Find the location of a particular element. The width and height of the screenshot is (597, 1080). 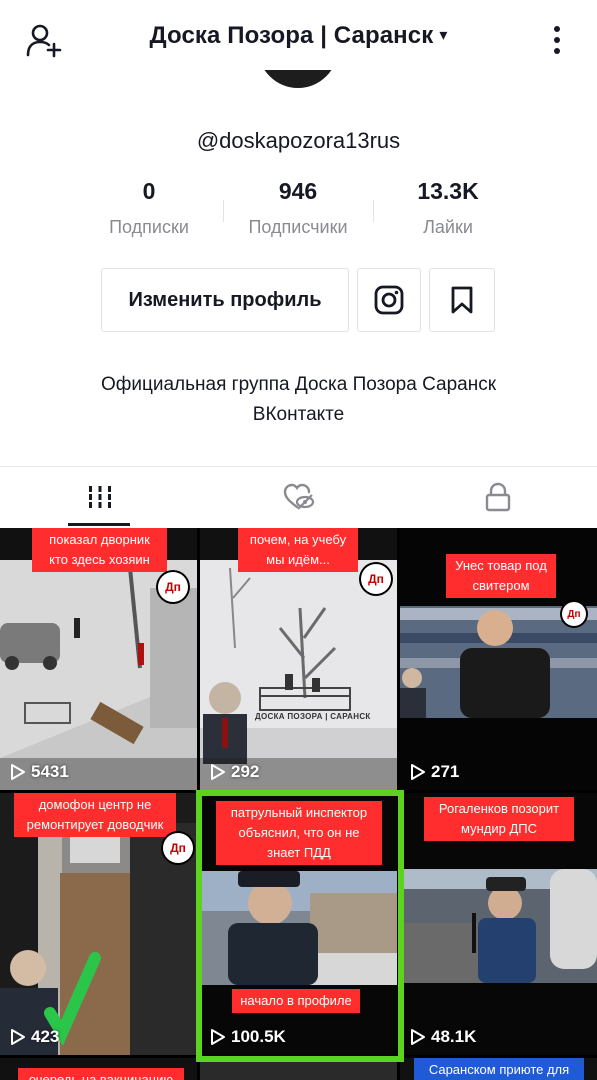

favorites-button is located at coordinates (462, 300).